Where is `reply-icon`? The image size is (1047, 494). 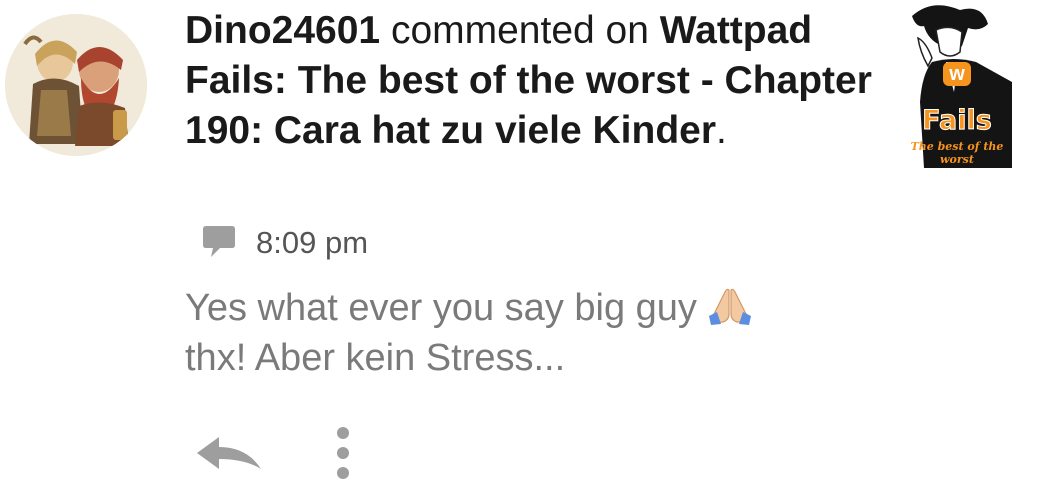
reply-icon is located at coordinates (229, 453).